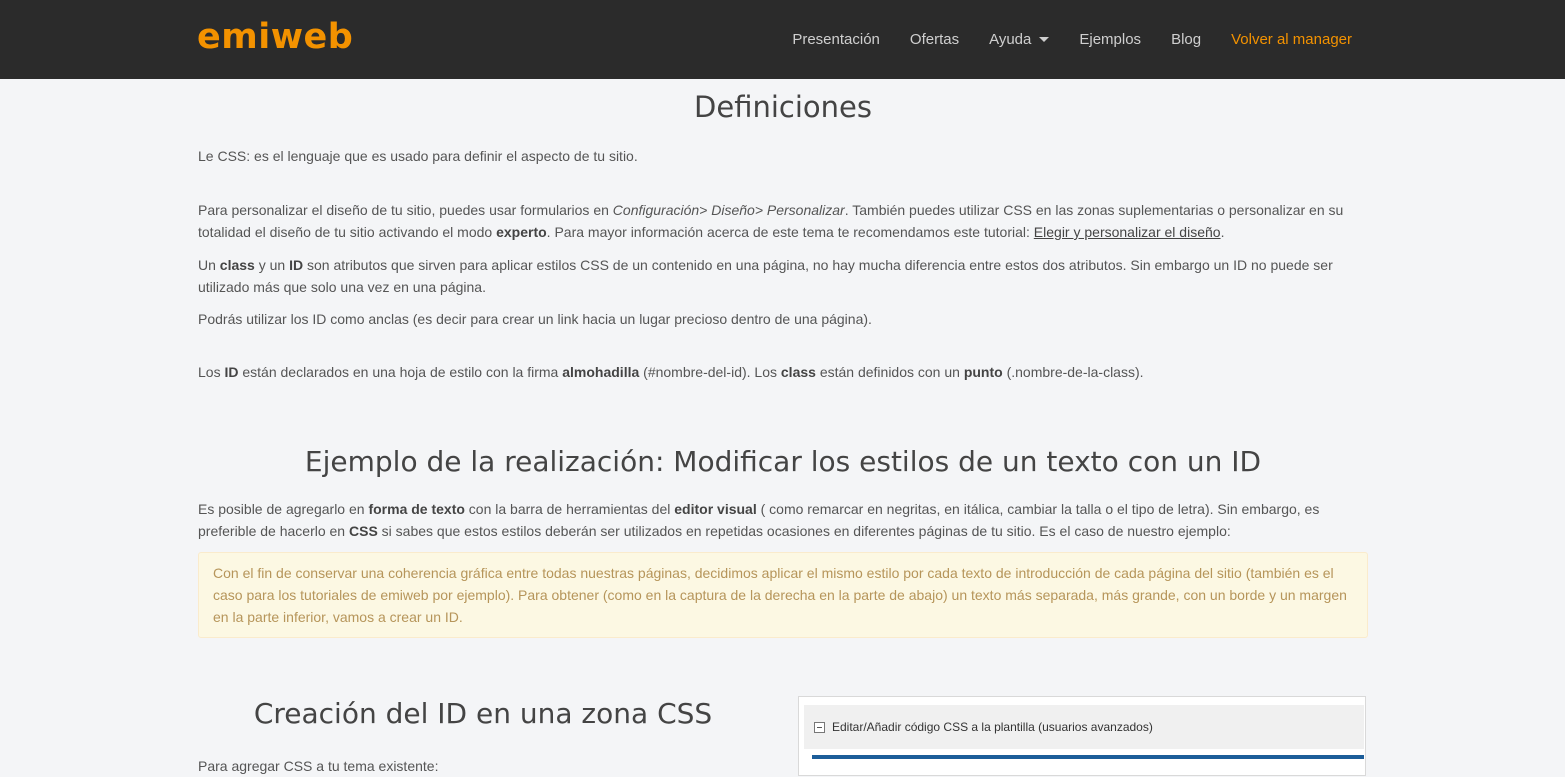  Describe the element at coordinates (234, 37) in the screenshot. I see `logo-part-emi: emi` at that location.